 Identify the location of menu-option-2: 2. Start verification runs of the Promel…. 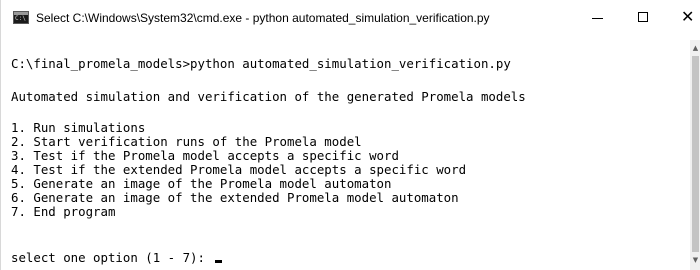
(186, 141).